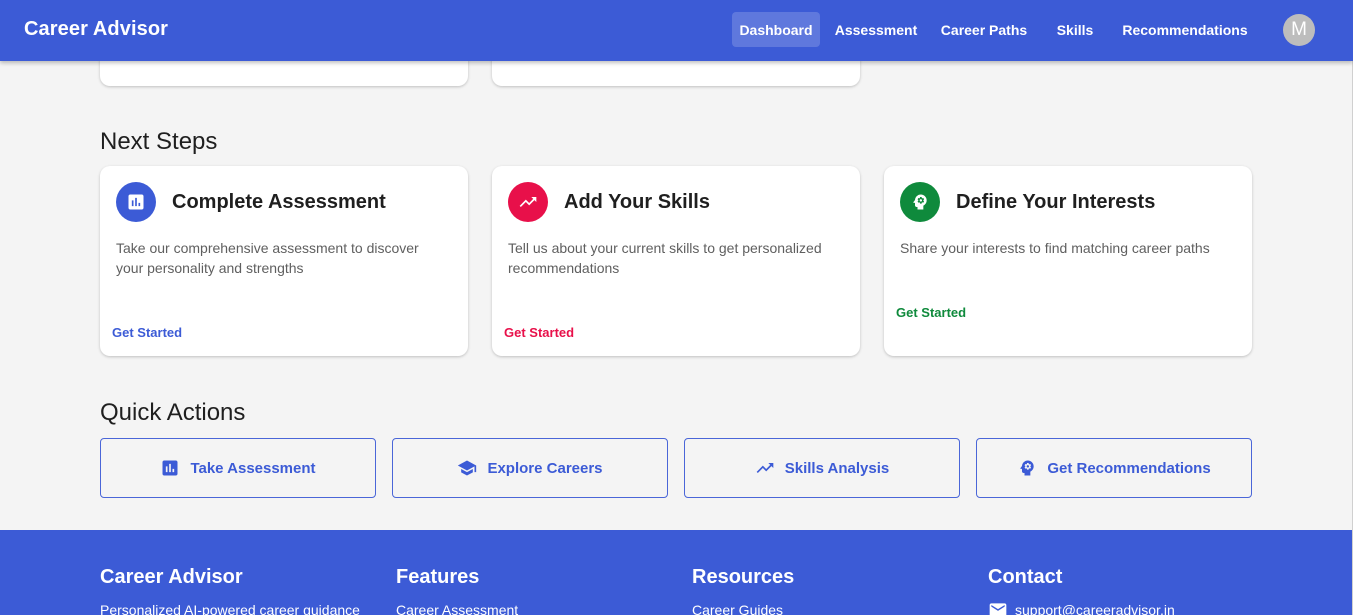 This screenshot has height=615, width=1353. What do you see at coordinates (253, 468) in the screenshot?
I see `button-label: Take Assessment` at bounding box center [253, 468].